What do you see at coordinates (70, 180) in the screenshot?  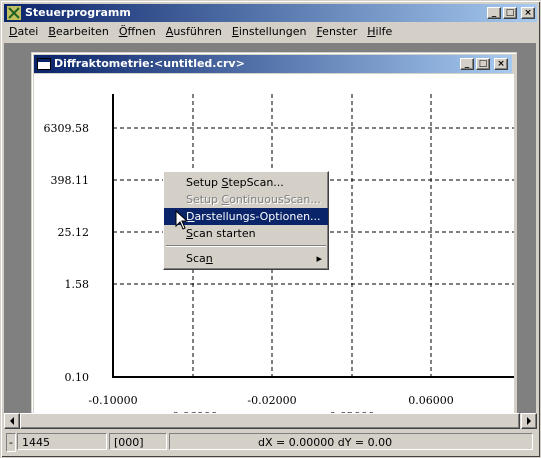 I see `y-tick-label: 398.11` at bounding box center [70, 180].